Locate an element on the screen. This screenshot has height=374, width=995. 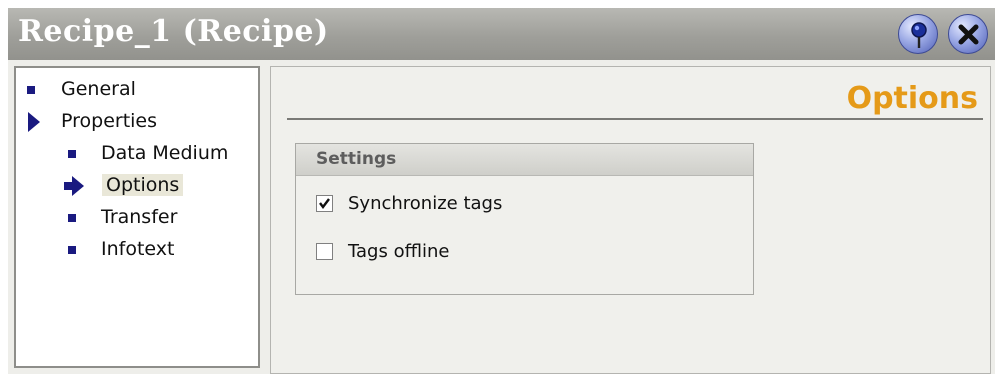
close-button is located at coordinates (968, 34).